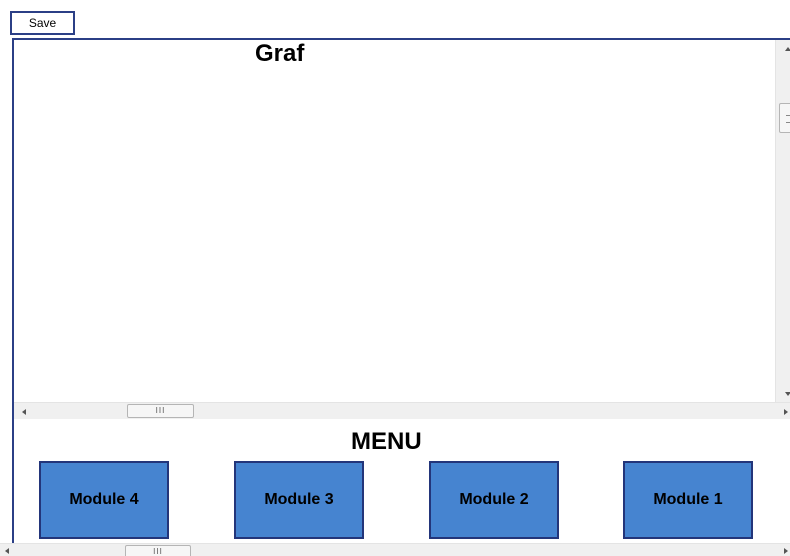 Image resolution: width=790 pixels, height=556 pixels. What do you see at coordinates (299, 500) in the screenshot?
I see `module-3-button: Module 3` at bounding box center [299, 500].